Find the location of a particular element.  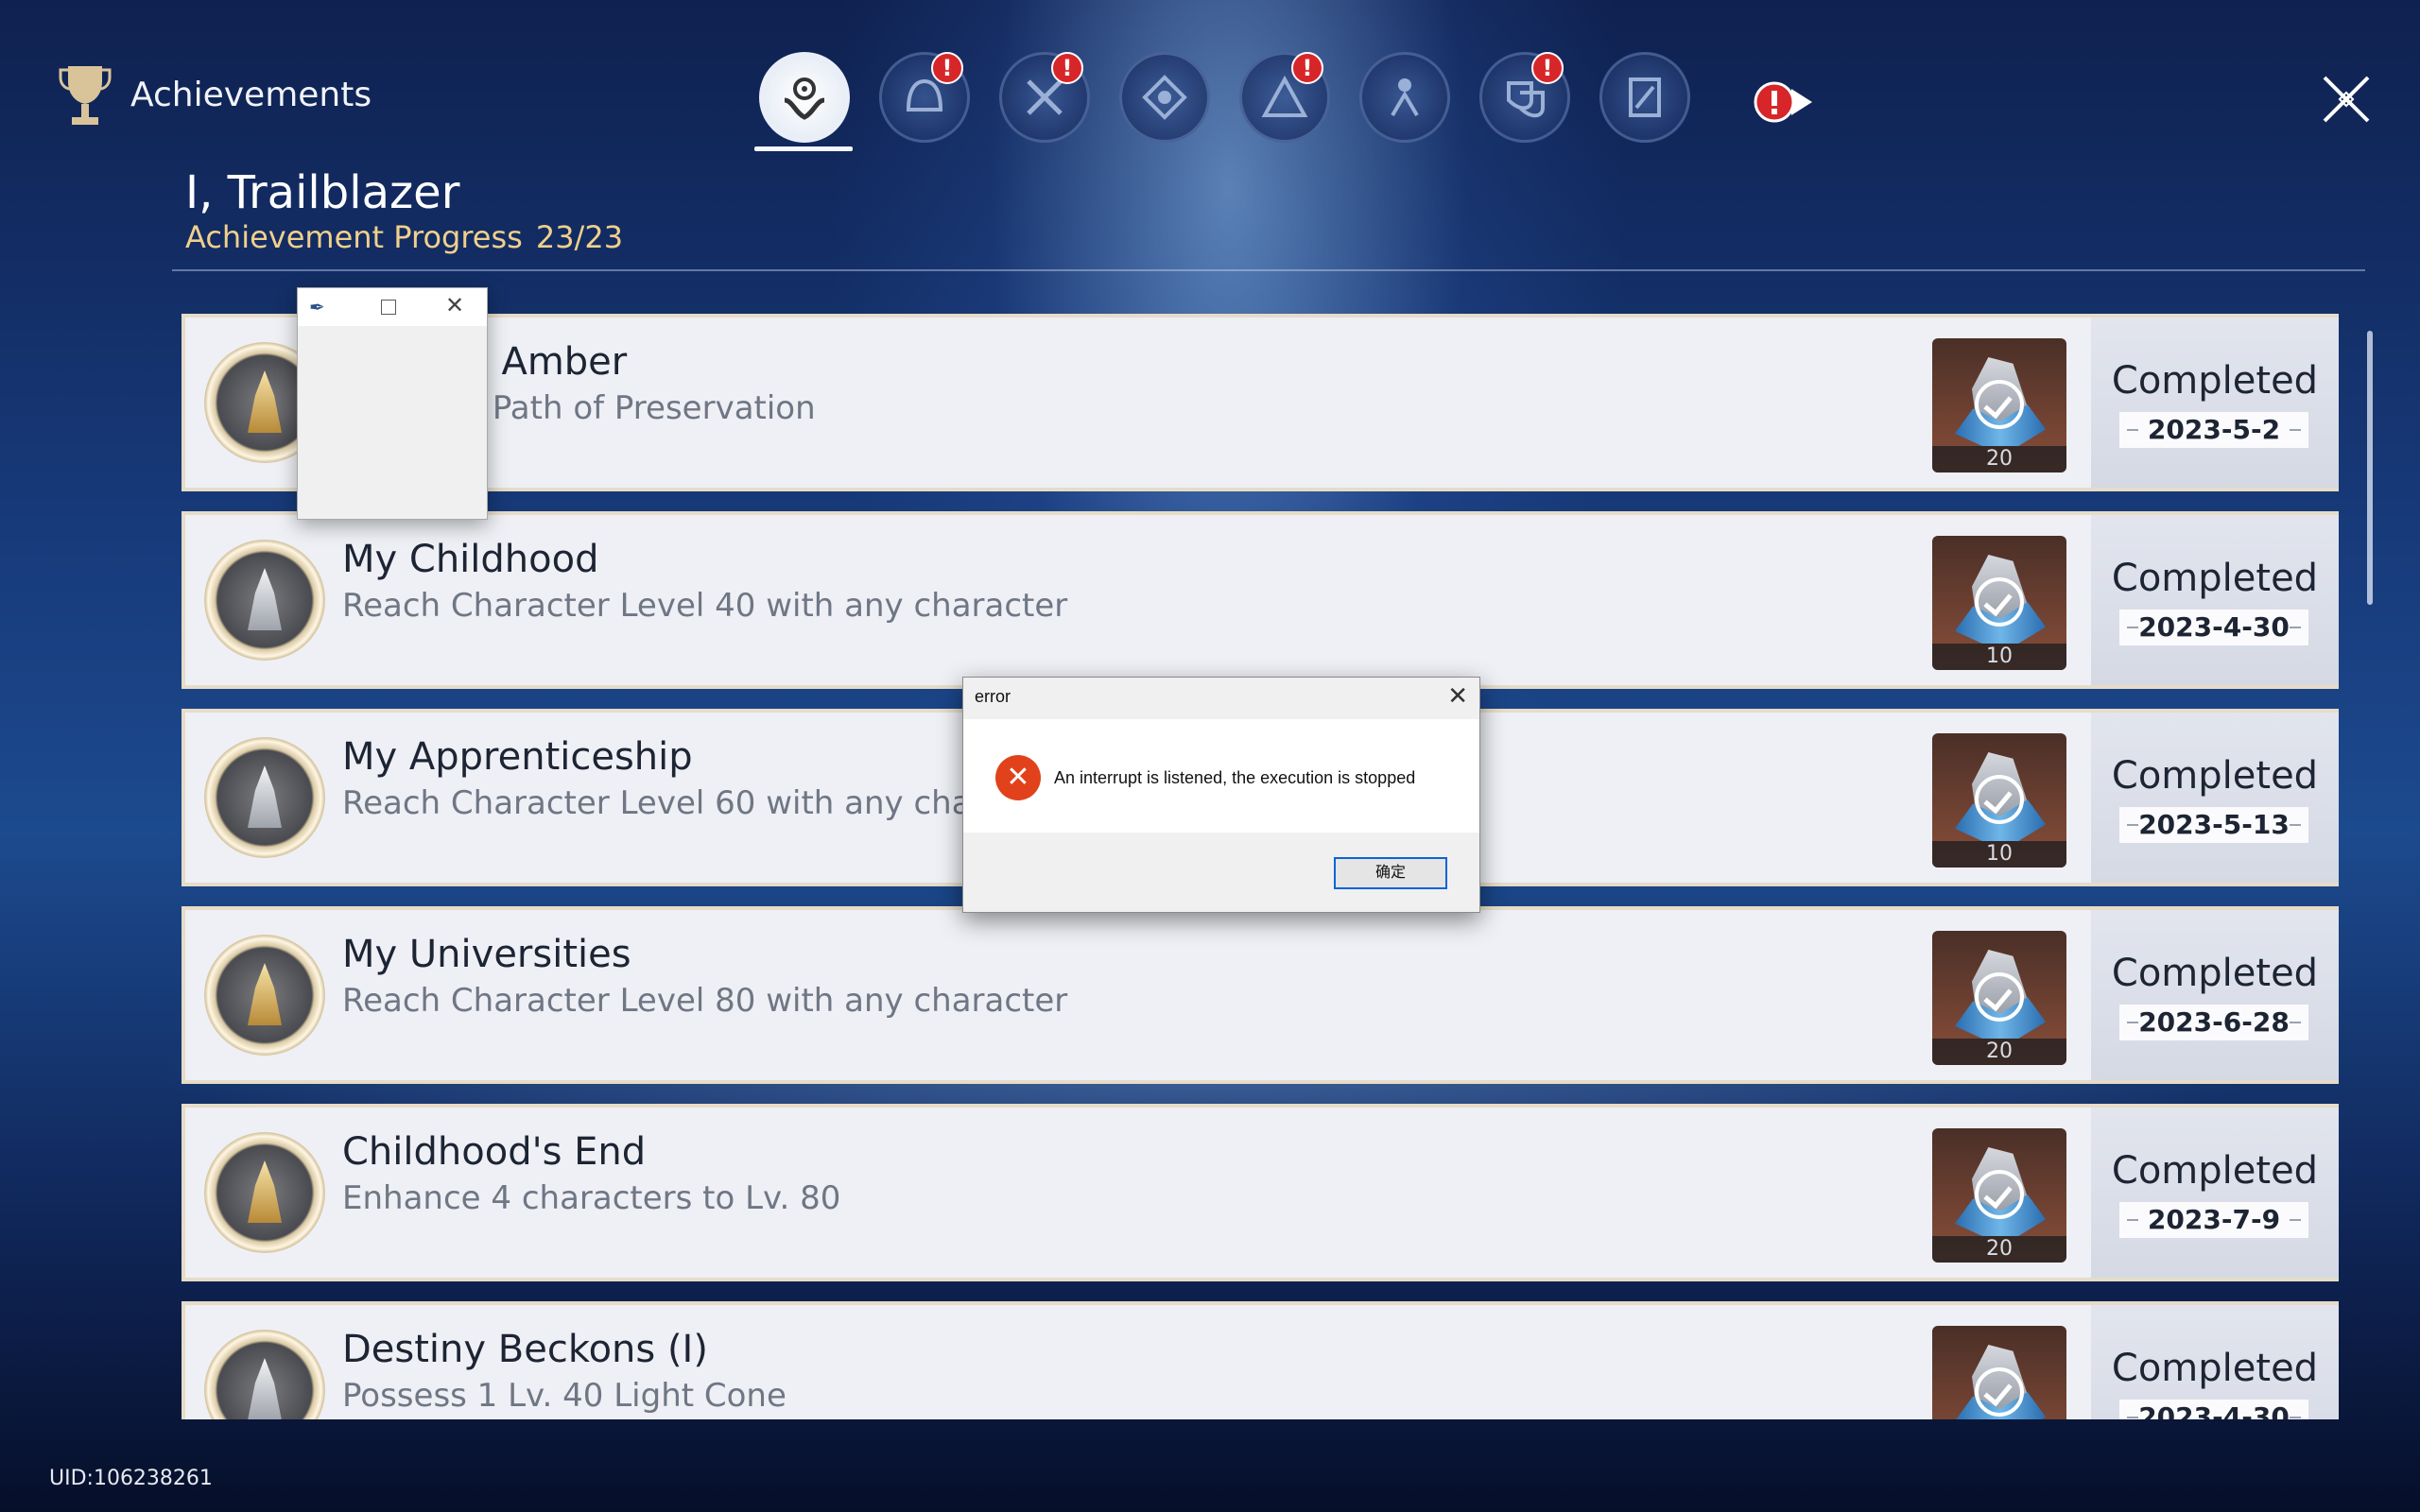

status-panel: Completed 2023-5-2 is located at coordinates (2215, 403).